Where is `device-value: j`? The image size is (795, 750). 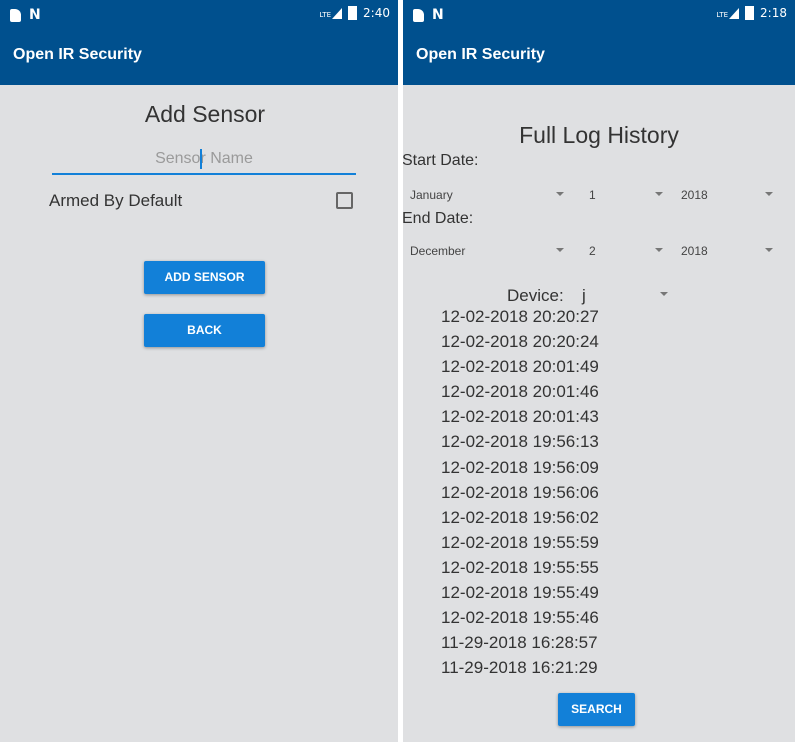
device-value: j is located at coordinates (584, 295).